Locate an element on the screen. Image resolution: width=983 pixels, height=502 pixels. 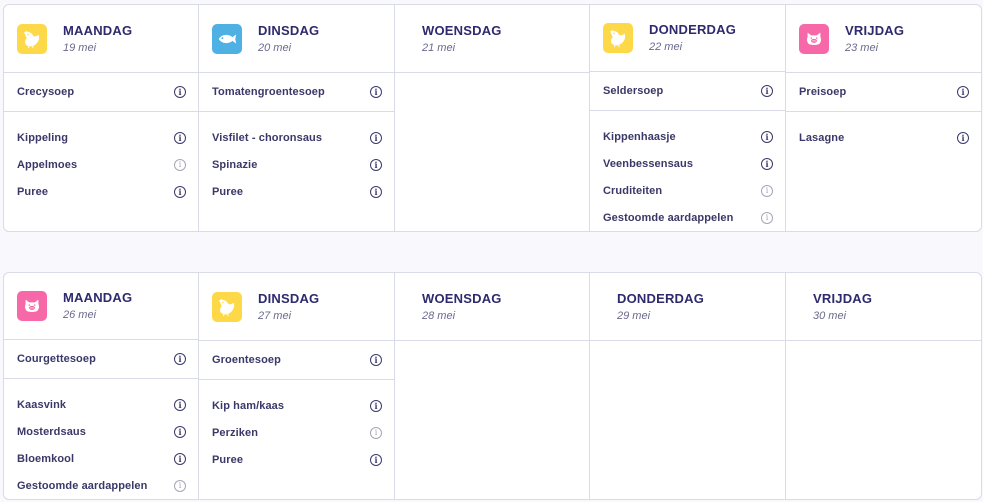
soup-row: Seldersoep i is located at coordinates (687, 91).